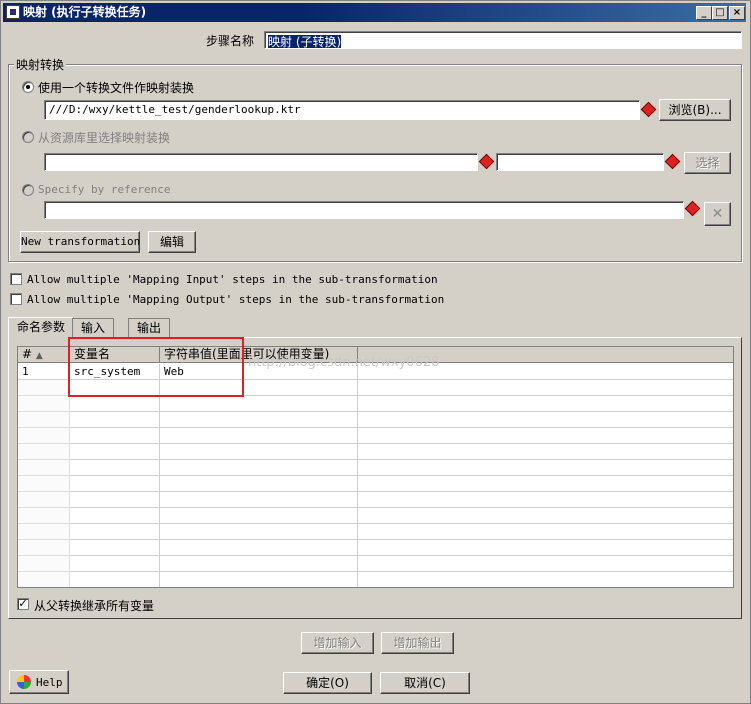  Describe the element at coordinates (23, 604) in the screenshot. I see `inherit-variables-checkbox: ✓` at that location.